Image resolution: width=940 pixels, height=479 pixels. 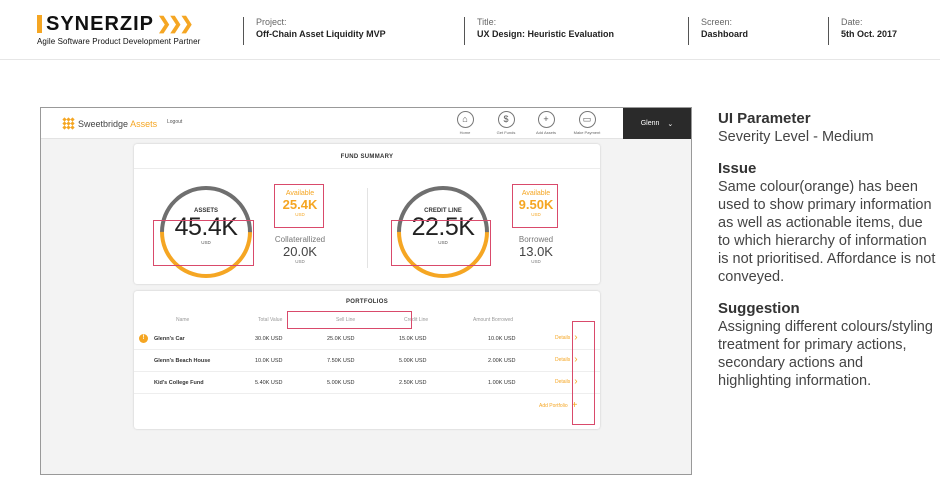 I want to click on nav-add-assets: + Add Assets, so click(x=546, y=123).